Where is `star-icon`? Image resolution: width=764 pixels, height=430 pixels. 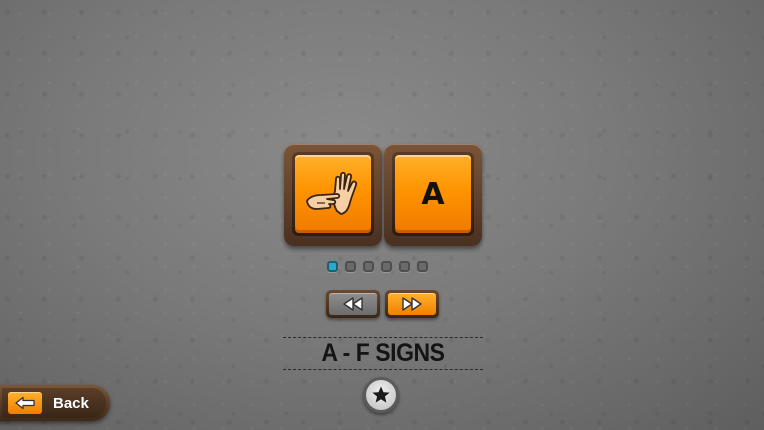 star-icon is located at coordinates (381, 394).